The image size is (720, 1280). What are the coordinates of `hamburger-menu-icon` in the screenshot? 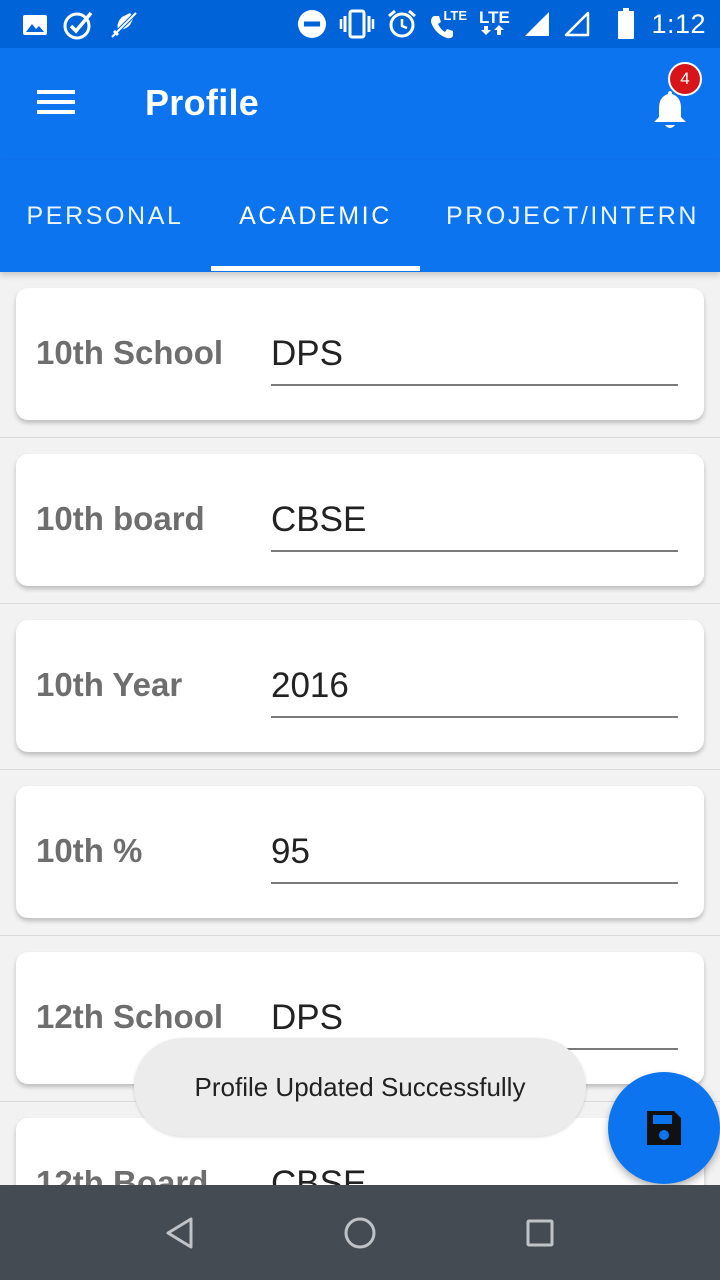 It's located at (56, 104).